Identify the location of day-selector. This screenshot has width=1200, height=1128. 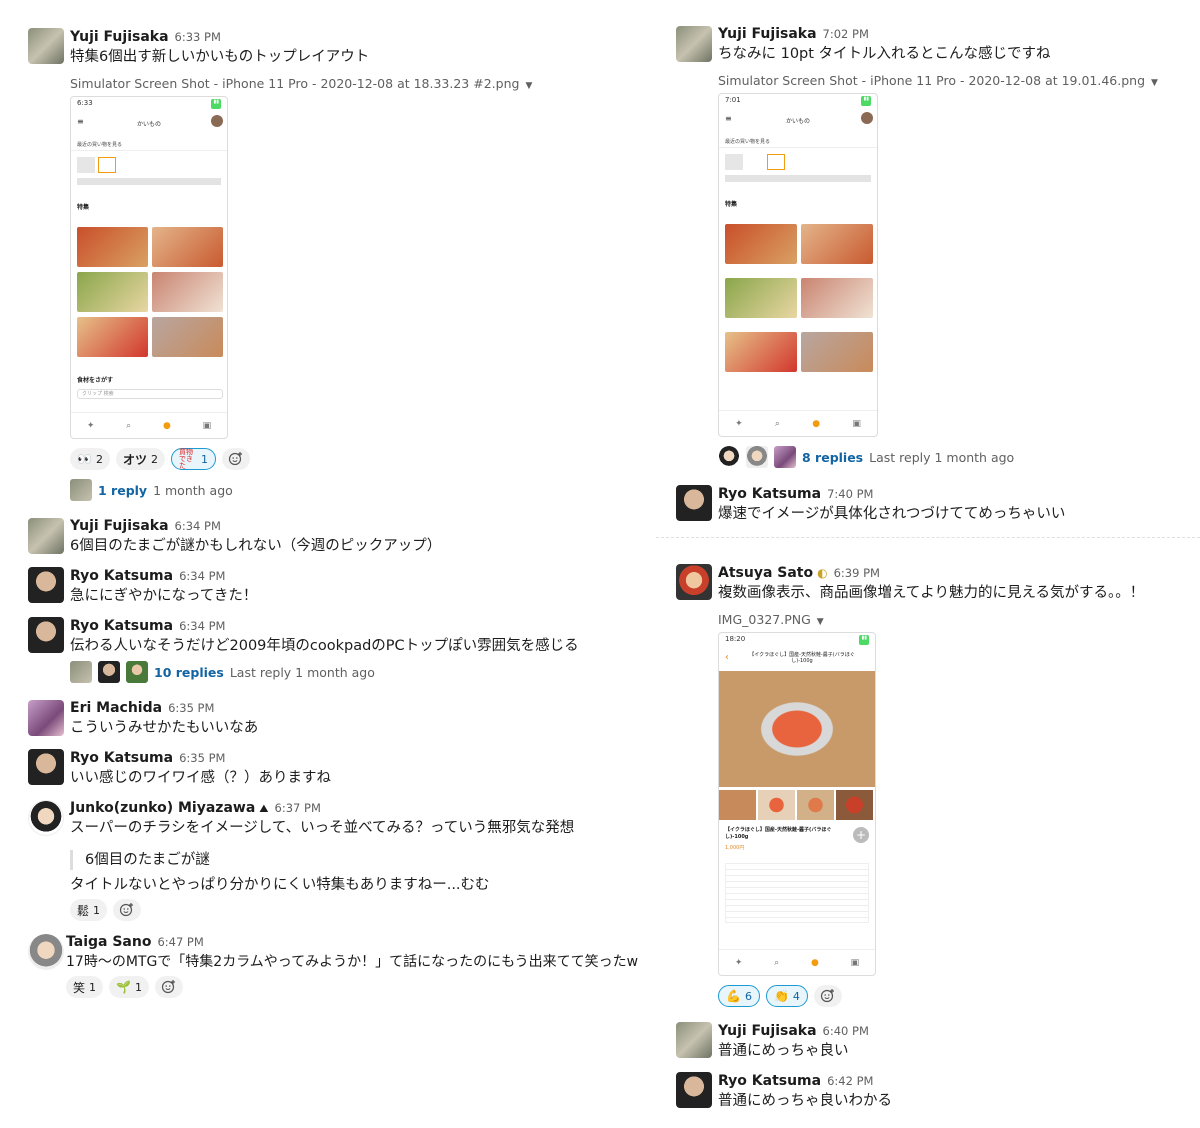
(798, 159).